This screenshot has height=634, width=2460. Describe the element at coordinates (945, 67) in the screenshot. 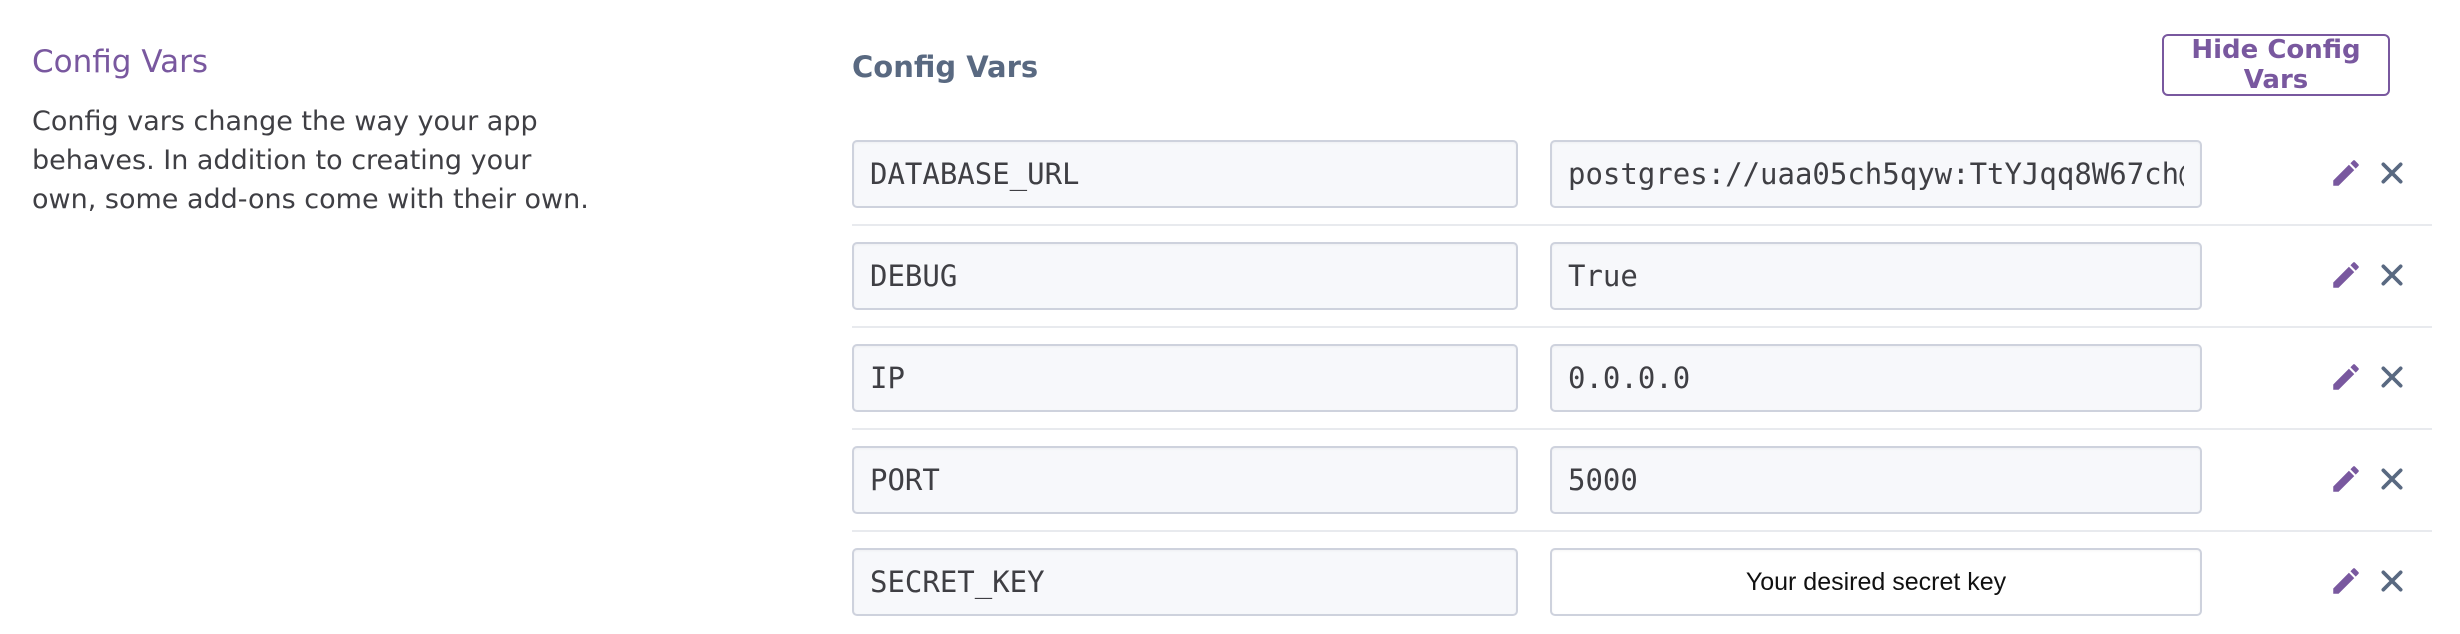

I see `panel-title: Config Vars` at that location.